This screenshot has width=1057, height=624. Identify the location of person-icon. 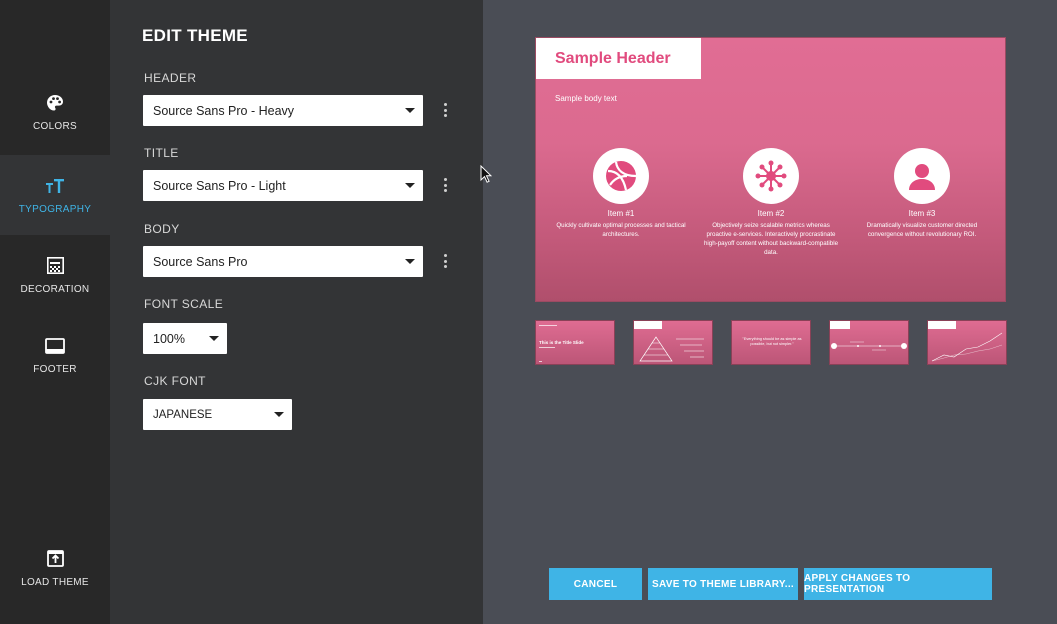
(922, 176).